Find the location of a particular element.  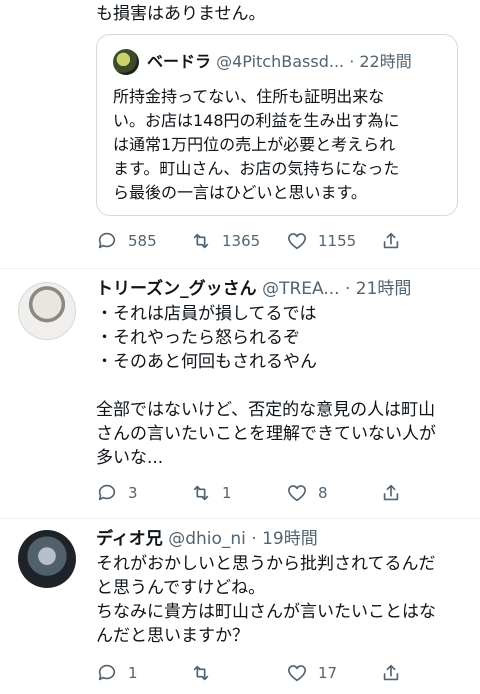

tweet-header: トリーズン_グッさん @TREA... · 21時間 is located at coordinates (253, 289).